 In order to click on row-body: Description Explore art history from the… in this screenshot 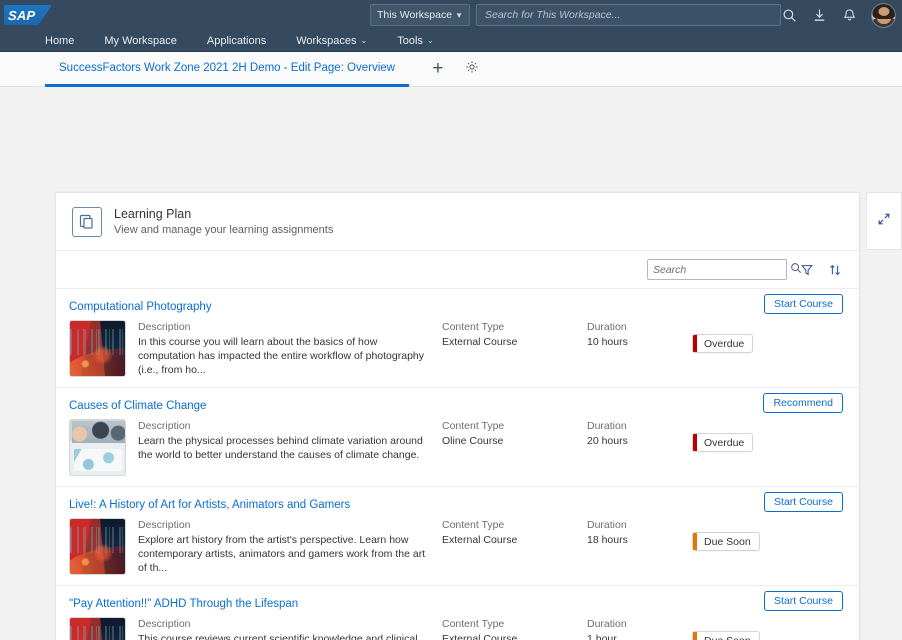, I will do `click(456, 546)`.